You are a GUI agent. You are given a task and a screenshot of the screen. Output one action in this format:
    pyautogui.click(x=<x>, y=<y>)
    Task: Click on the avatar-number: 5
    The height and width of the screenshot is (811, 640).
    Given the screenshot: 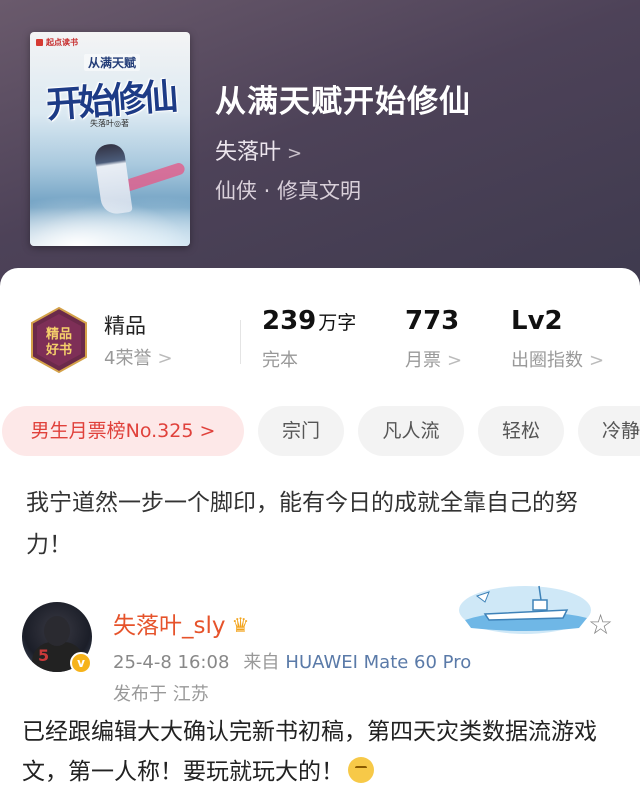 What is the action you would take?
    pyautogui.click(x=44, y=655)
    